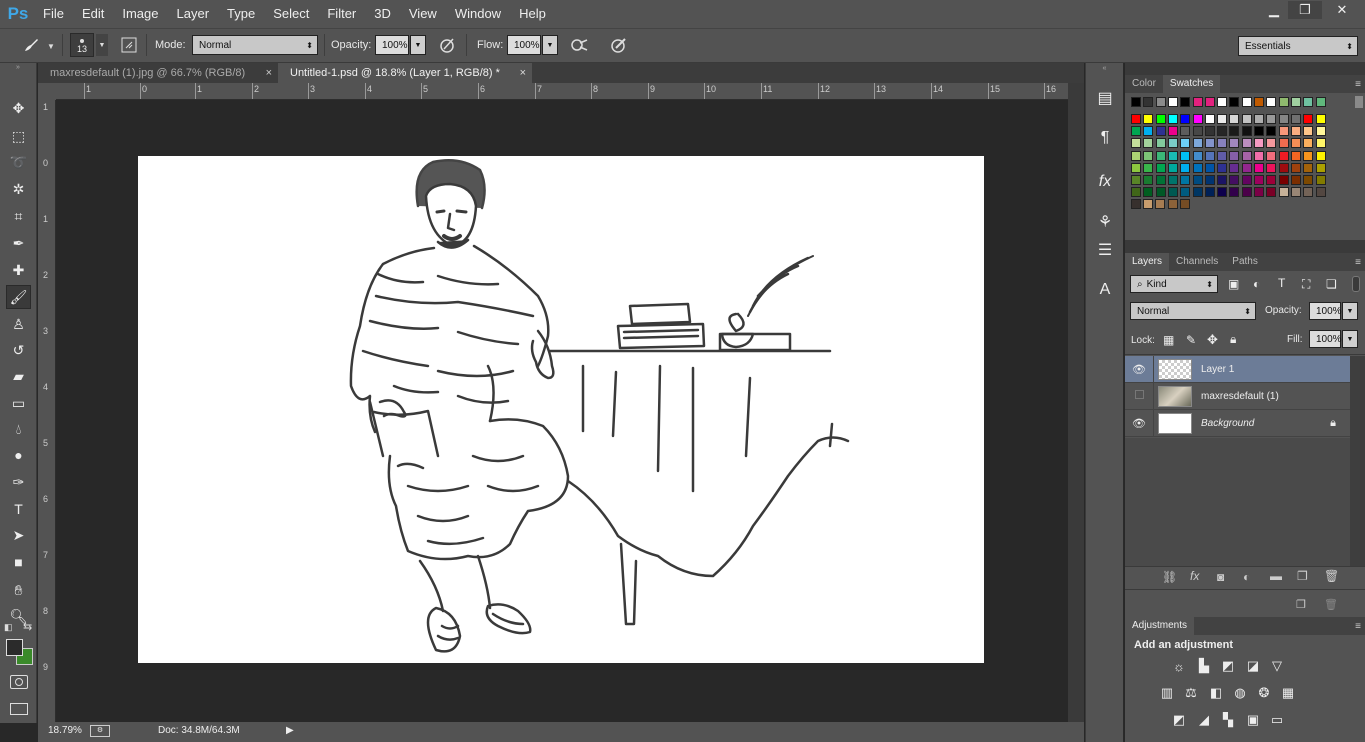 This screenshot has height=742, width=1365. Describe the element at coordinates (1301, 604) in the screenshot. I see `new-item-icon: ❐` at that location.